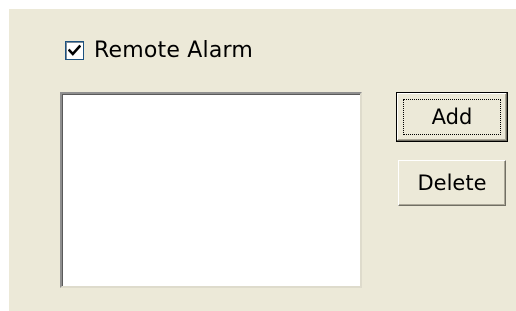 The width and height of the screenshot is (516, 311). Describe the element at coordinates (173, 50) in the screenshot. I see `remote-alarm-label: Remote Alarm` at that location.